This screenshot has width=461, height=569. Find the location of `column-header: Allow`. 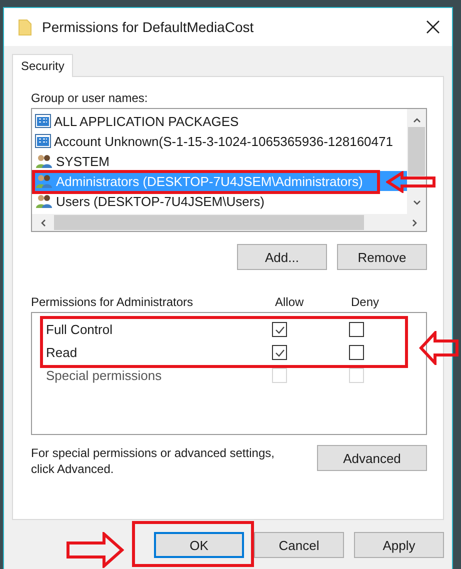

column-header: Allow is located at coordinates (290, 302).